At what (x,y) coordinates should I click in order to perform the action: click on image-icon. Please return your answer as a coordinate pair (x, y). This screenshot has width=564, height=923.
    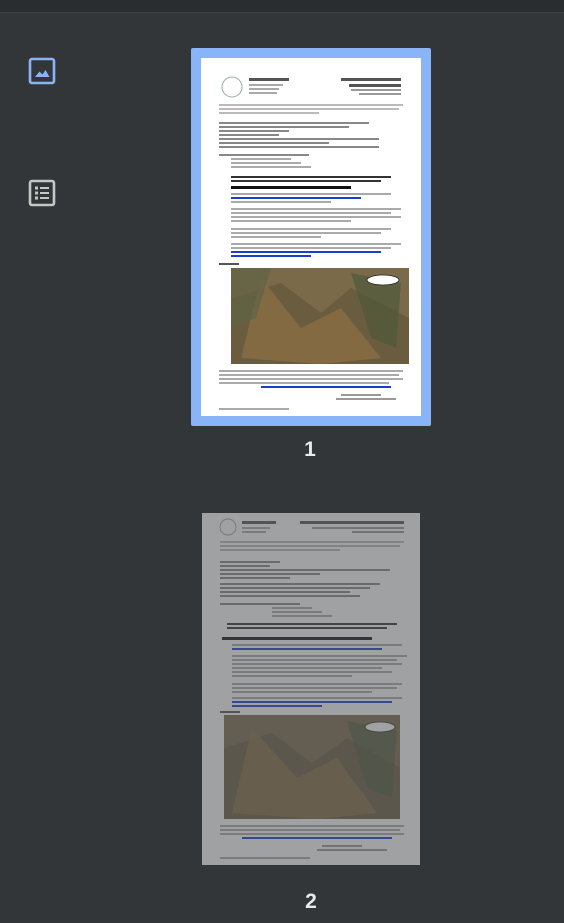
    Looking at the image, I should click on (42, 71).